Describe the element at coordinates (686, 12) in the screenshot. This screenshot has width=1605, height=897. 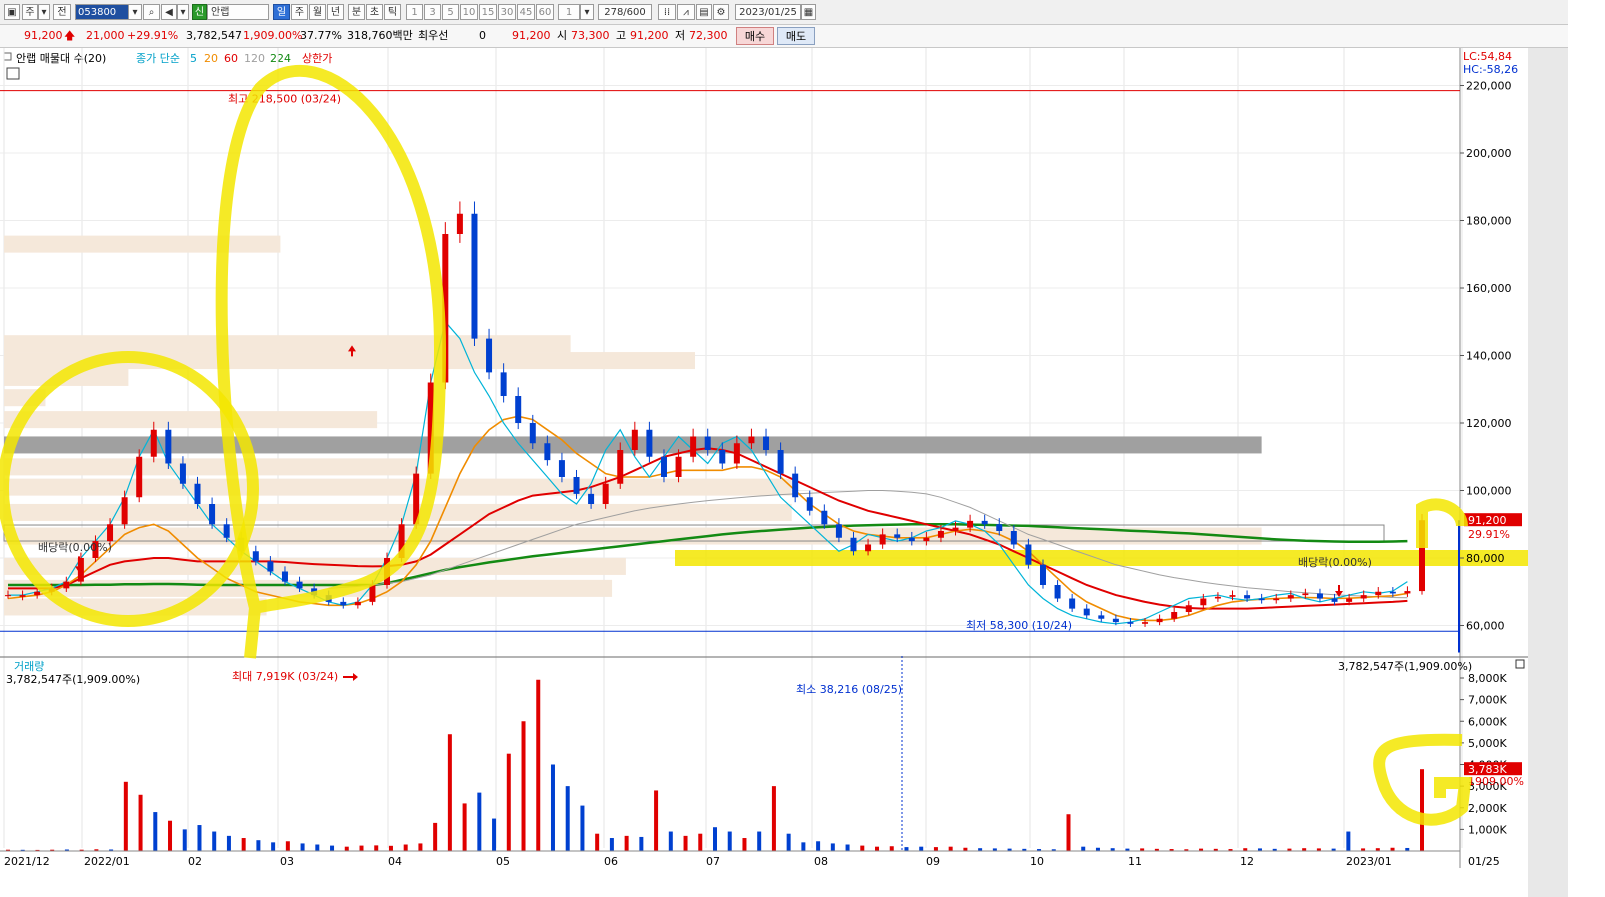
I see `compare-icon: ⩘` at that location.